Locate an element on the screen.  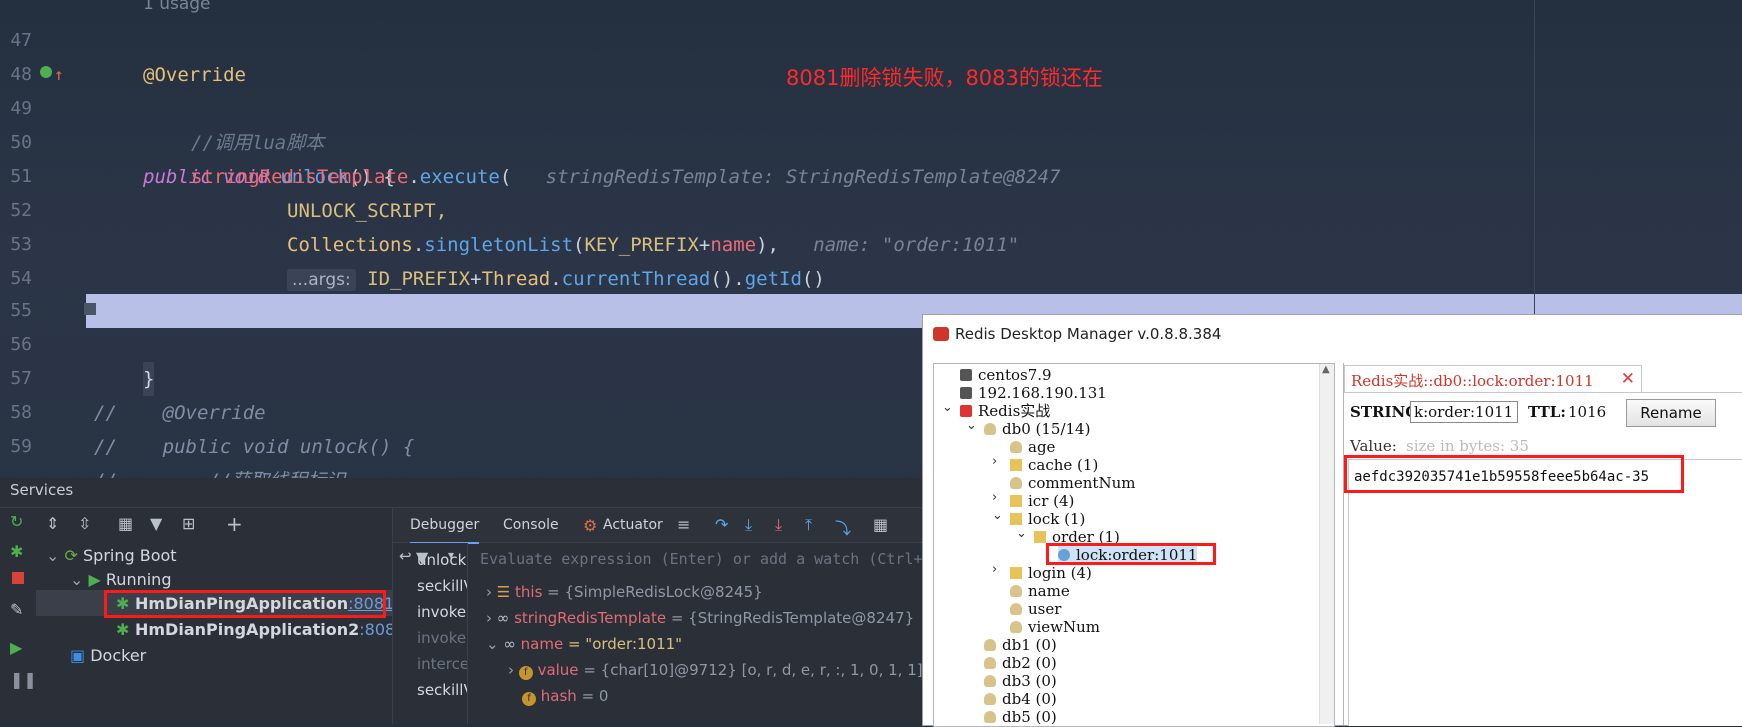
line-number: 58 is located at coordinates (21, 412).